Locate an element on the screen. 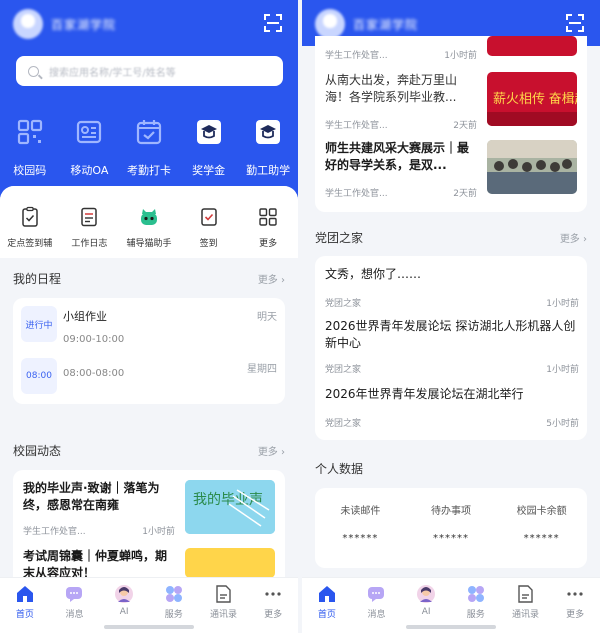  quick-link-mobile-oa: 移动OA is located at coordinates (90, 147).